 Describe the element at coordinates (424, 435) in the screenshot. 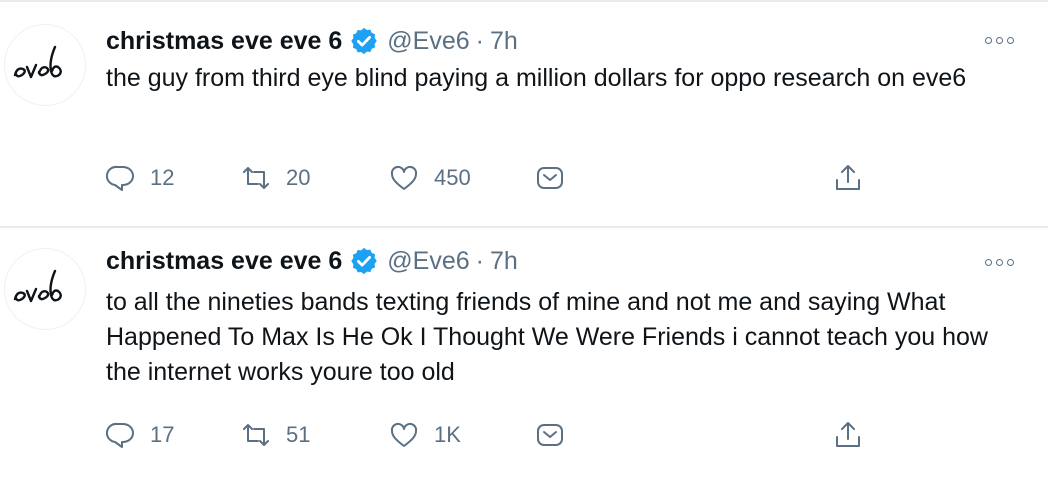

I see `like-button: 1K` at that location.